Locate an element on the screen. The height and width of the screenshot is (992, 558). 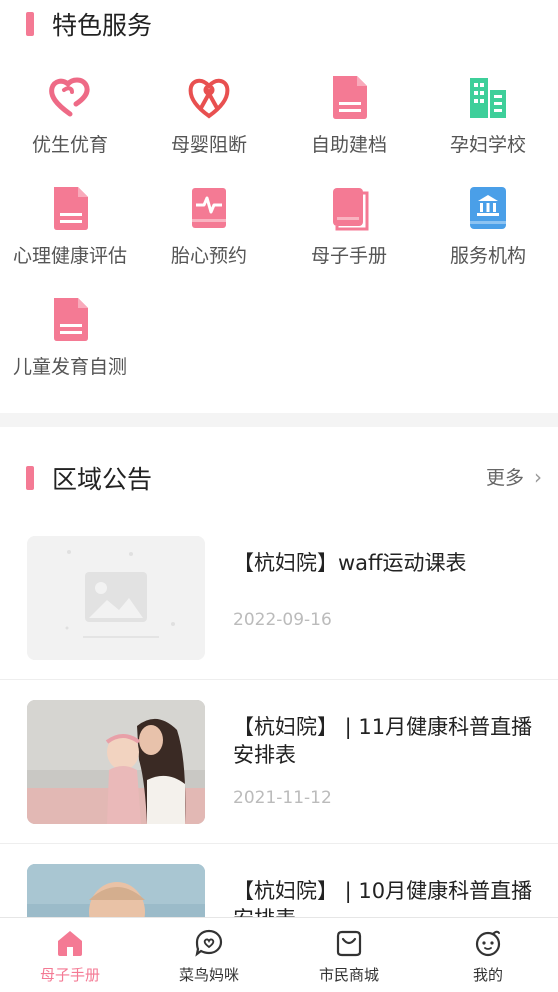
service-item-muyingzuduan: 母婴阻断 is located at coordinates (209, 115).